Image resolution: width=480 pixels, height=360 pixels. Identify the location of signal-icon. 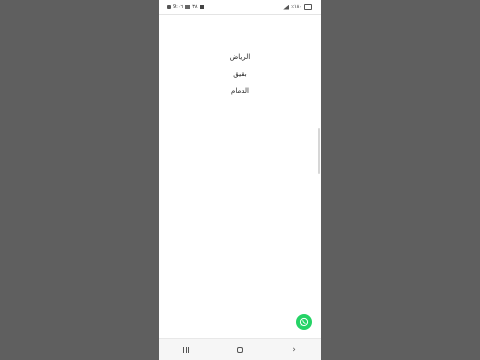
(286, 7).